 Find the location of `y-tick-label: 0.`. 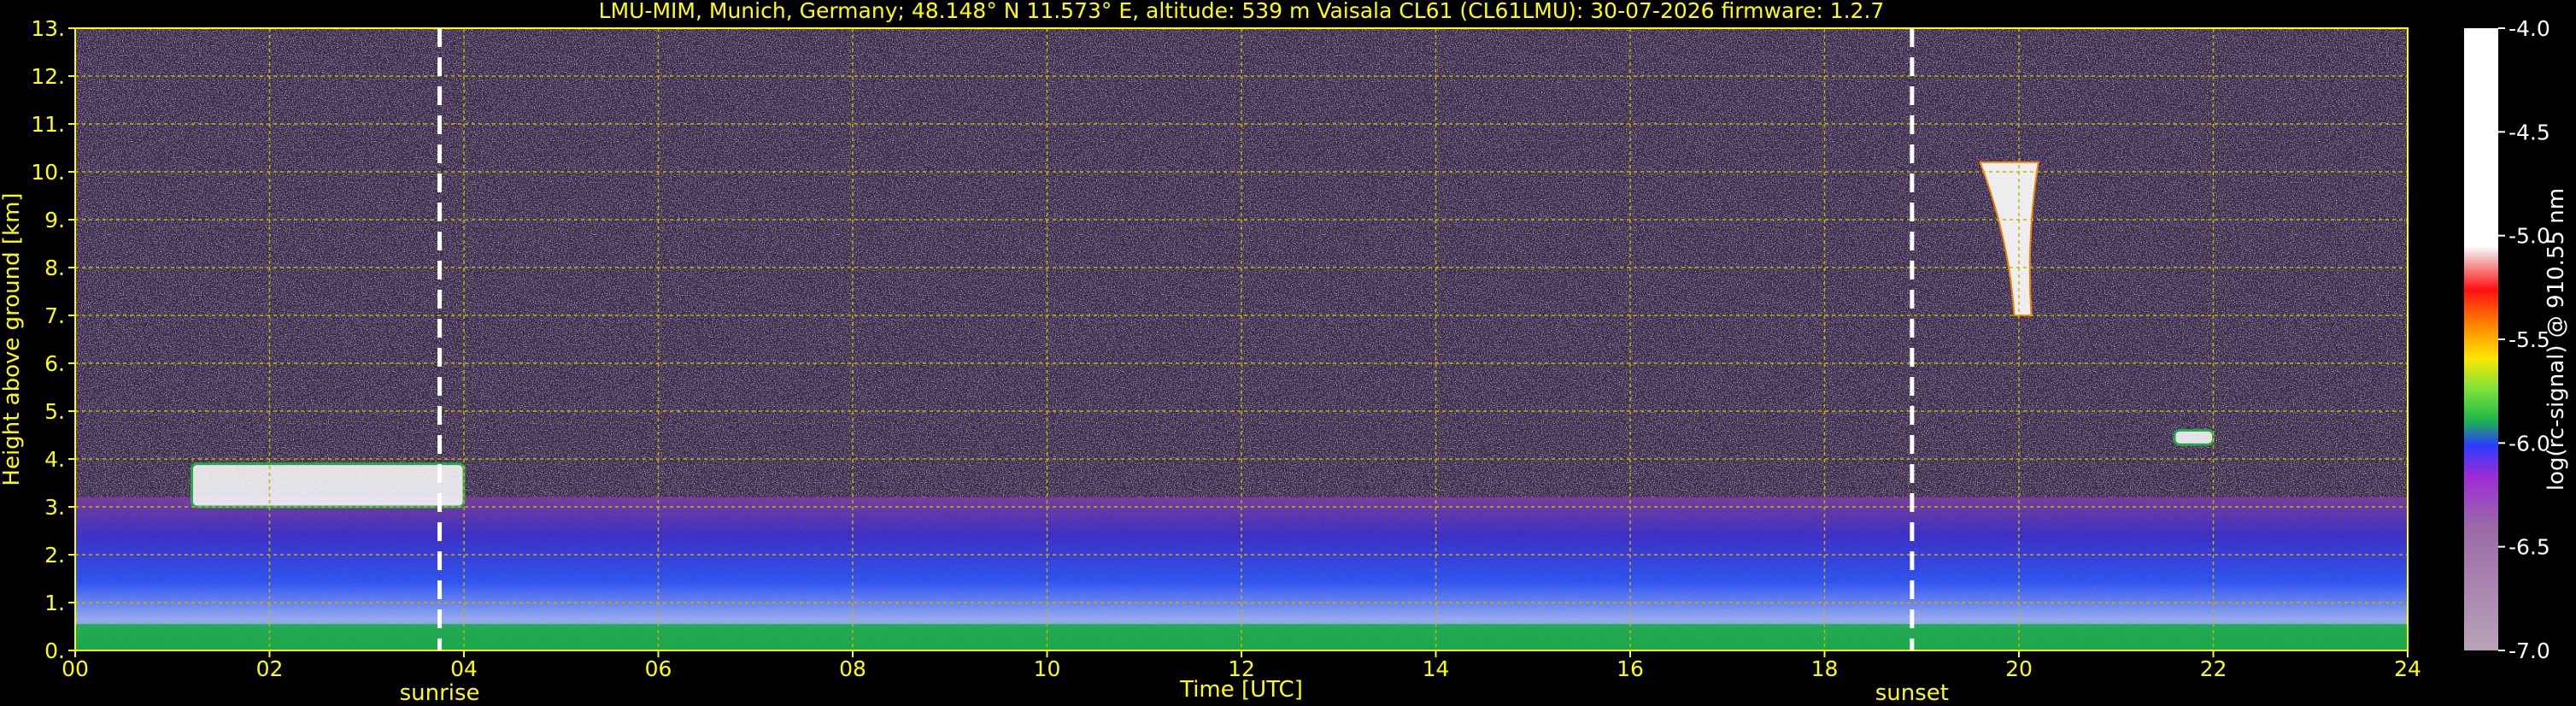

y-tick-label: 0. is located at coordinates (54, 650).